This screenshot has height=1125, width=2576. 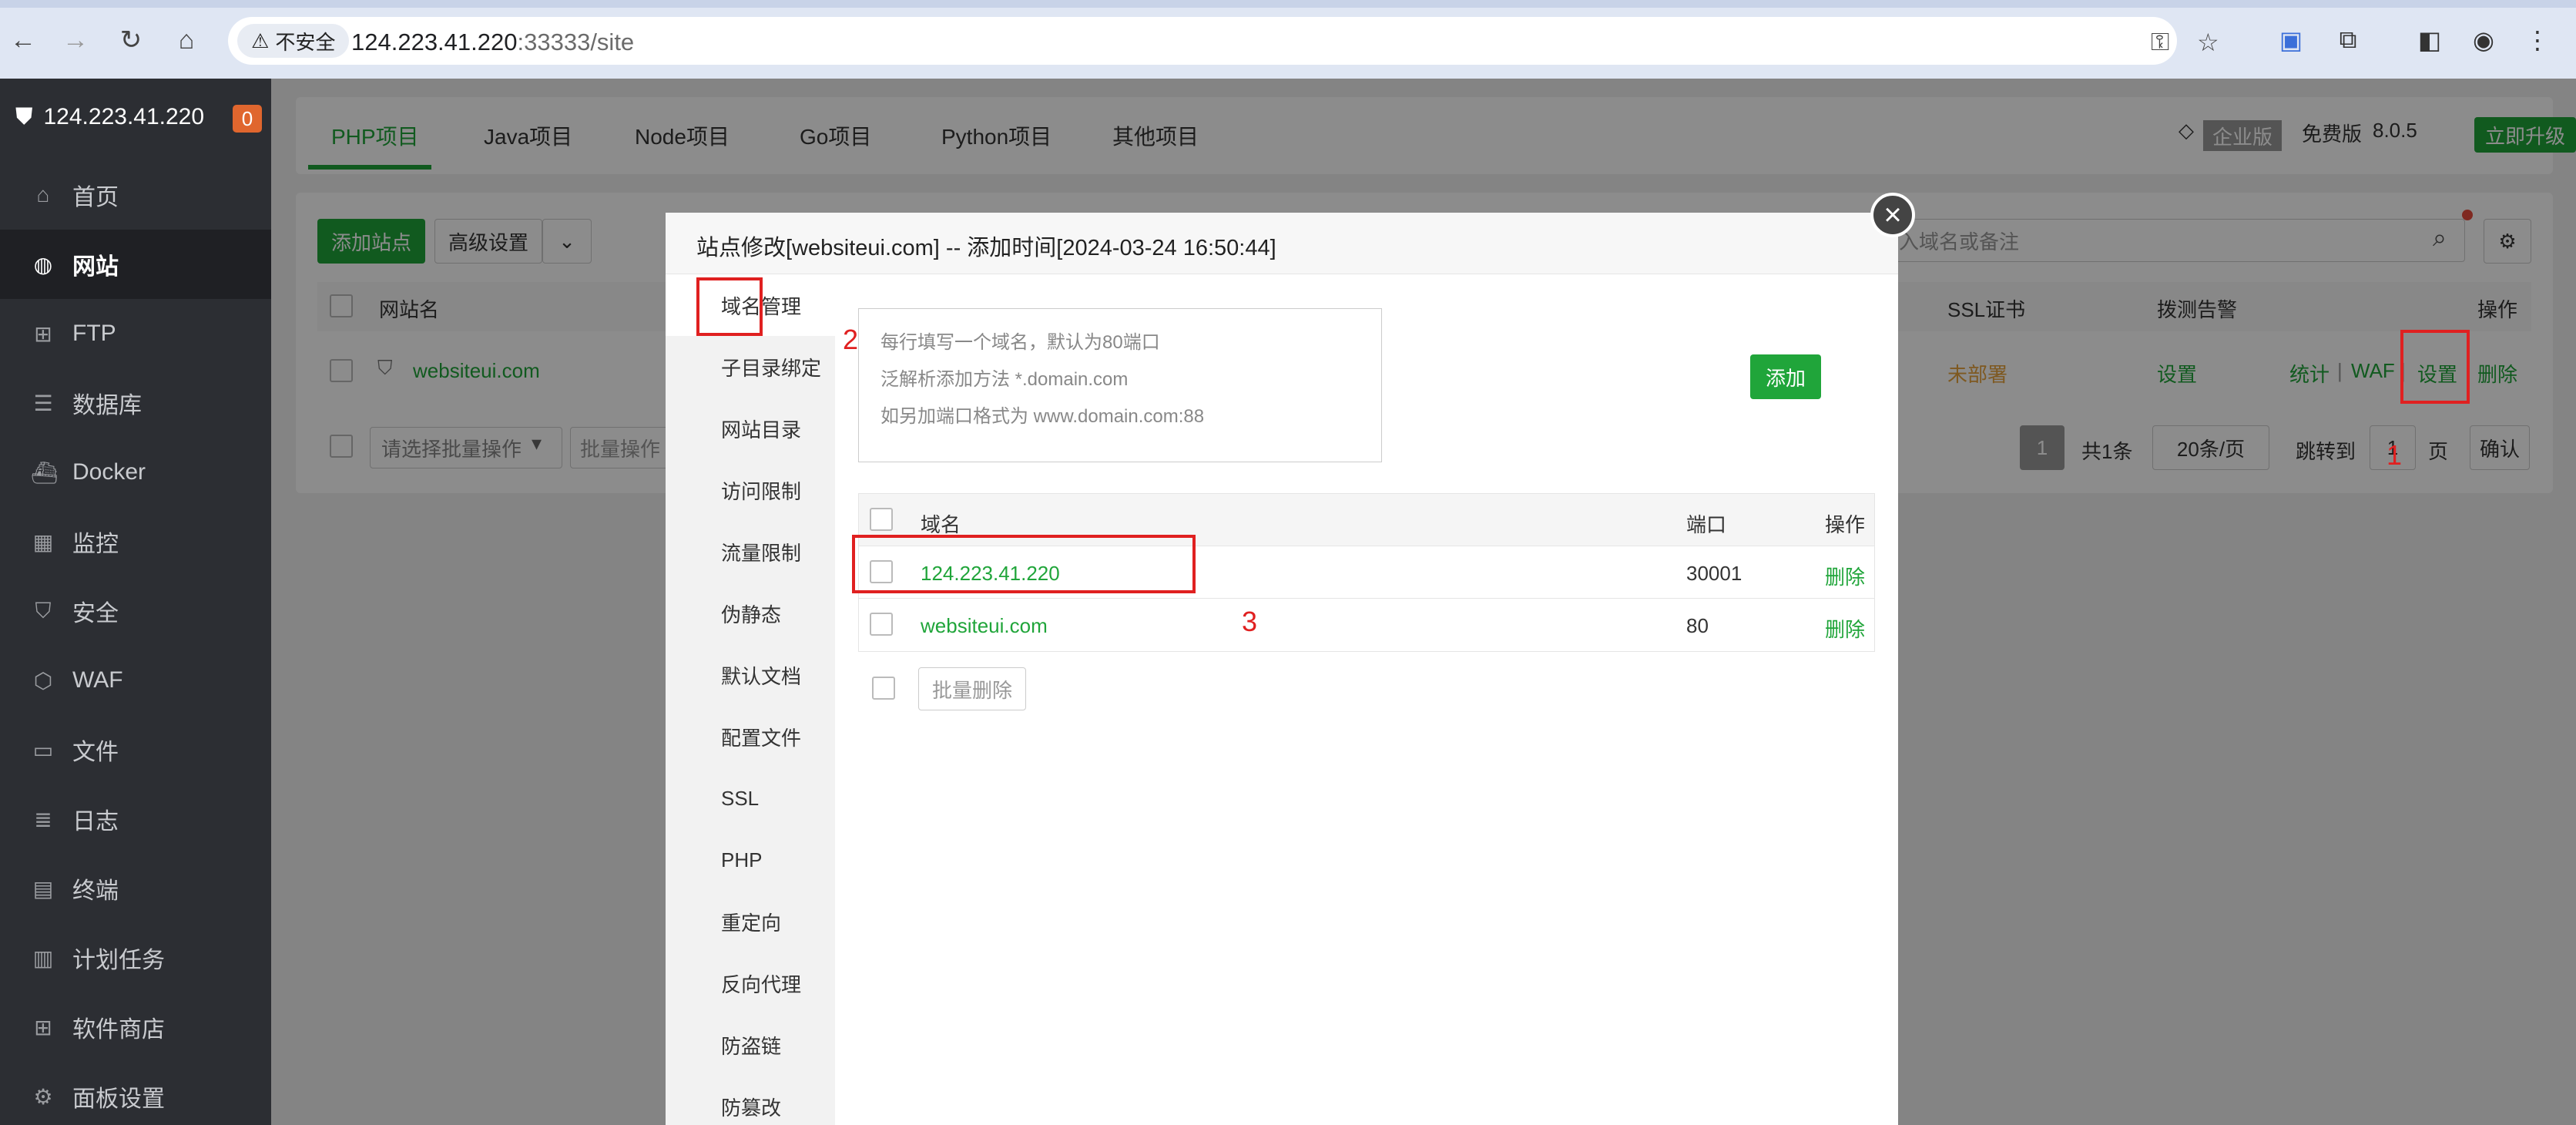 What do you see at coordinates (23, 40) in the screenshot?
I see `back-icon: ←` at bounding box center [23, 40].